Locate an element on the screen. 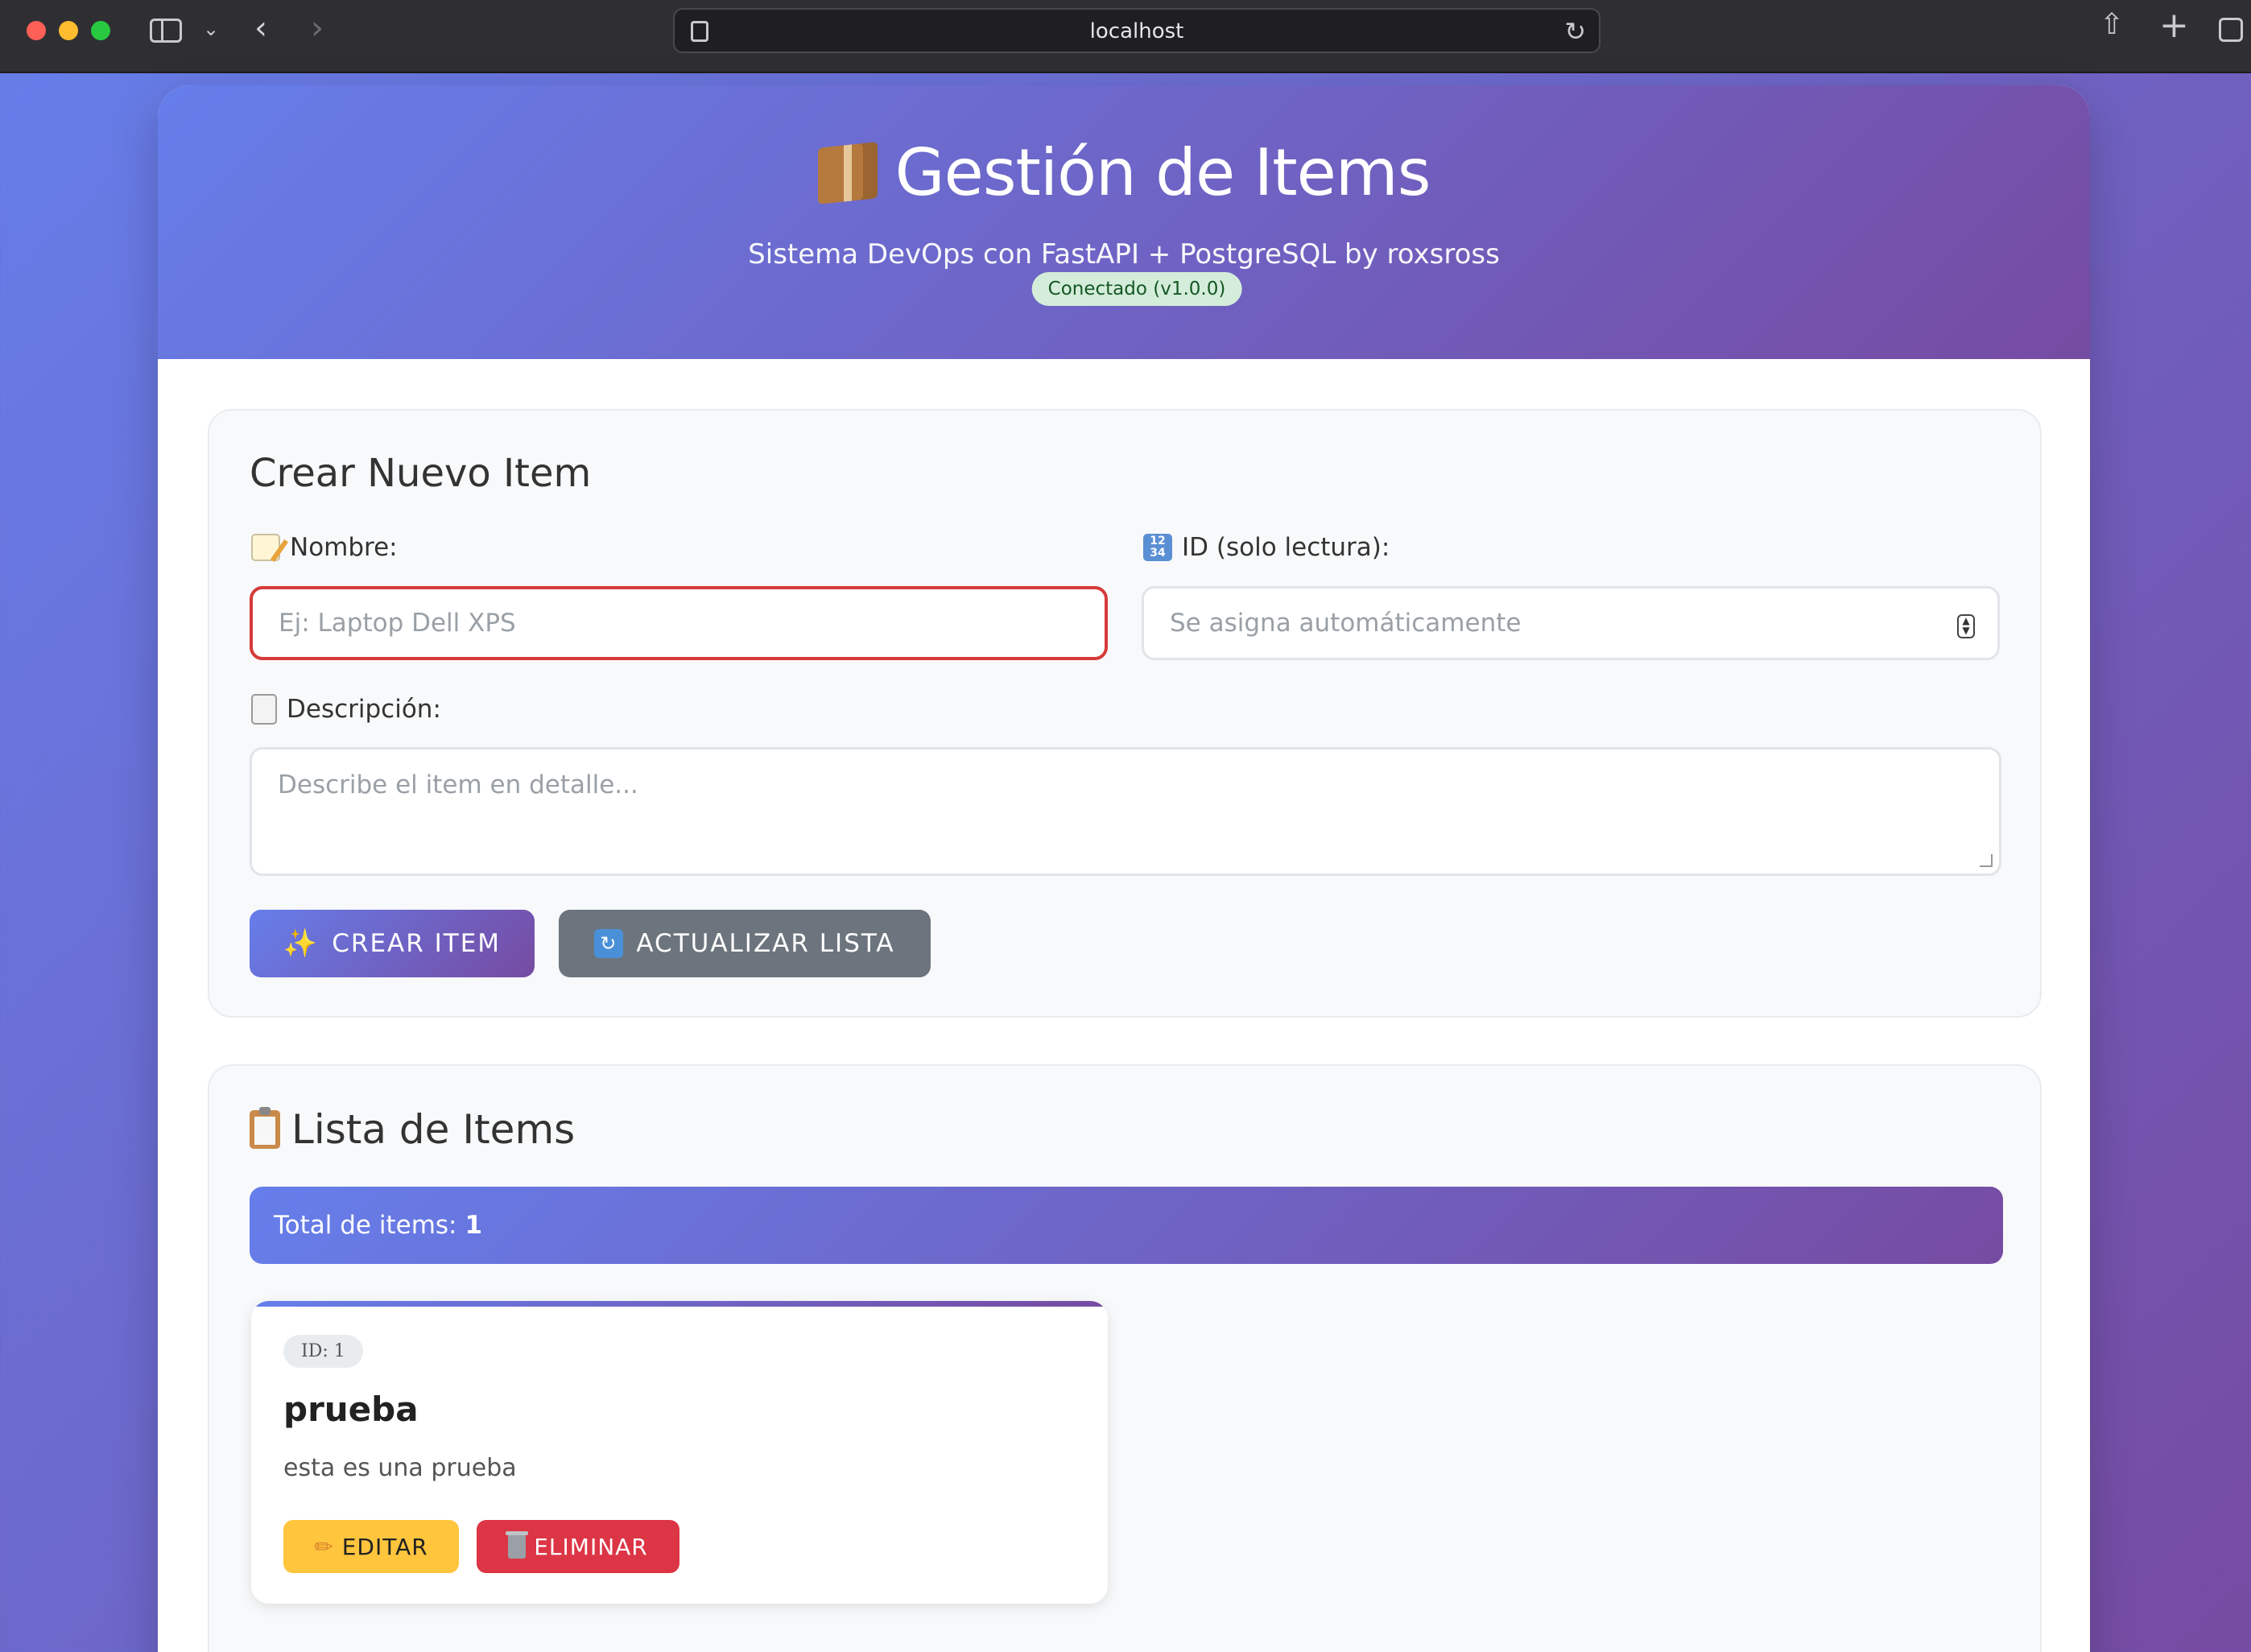 The image size is (2251, 1652). new-tab-icon: + is located at coordinates (2174, 26).